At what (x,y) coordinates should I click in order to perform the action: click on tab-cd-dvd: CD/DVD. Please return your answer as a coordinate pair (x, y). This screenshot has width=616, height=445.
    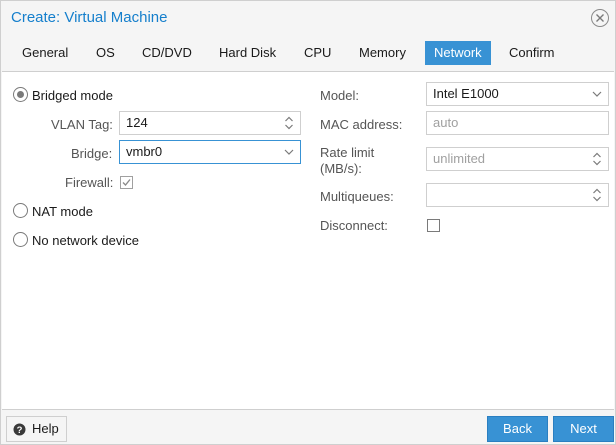
    Looking at the image, I should click on (167, 53).